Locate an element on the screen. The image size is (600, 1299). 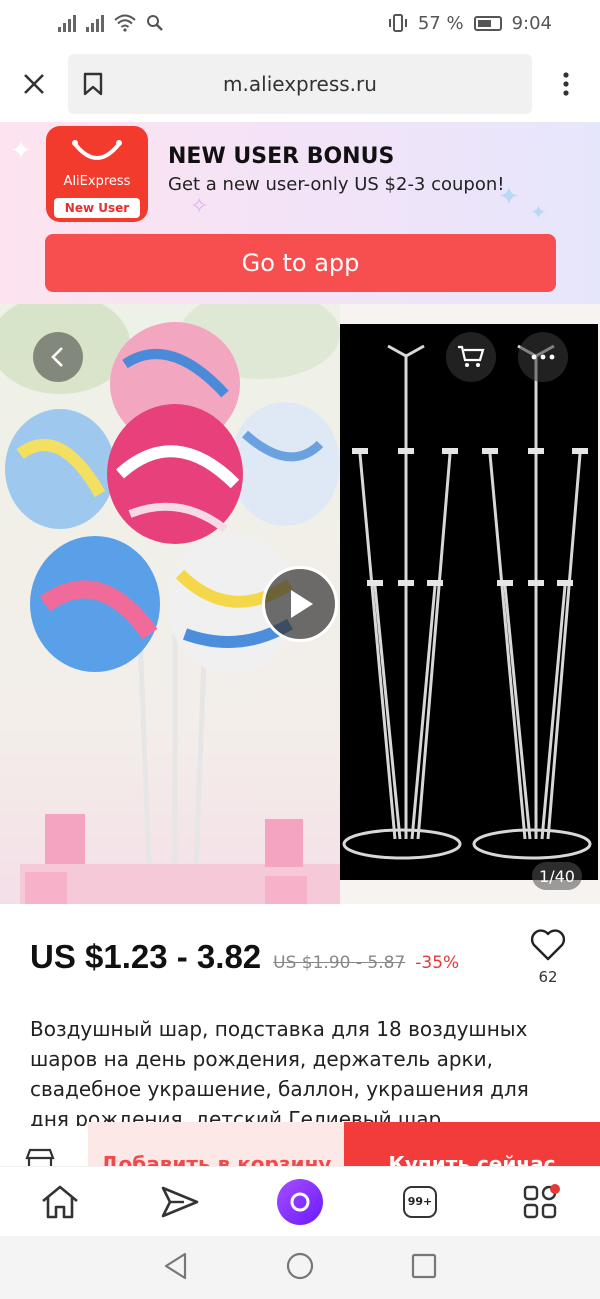
promo-subtitle: Get a new user-only US $2-3 coupon! is located at coordinates (336, 184).